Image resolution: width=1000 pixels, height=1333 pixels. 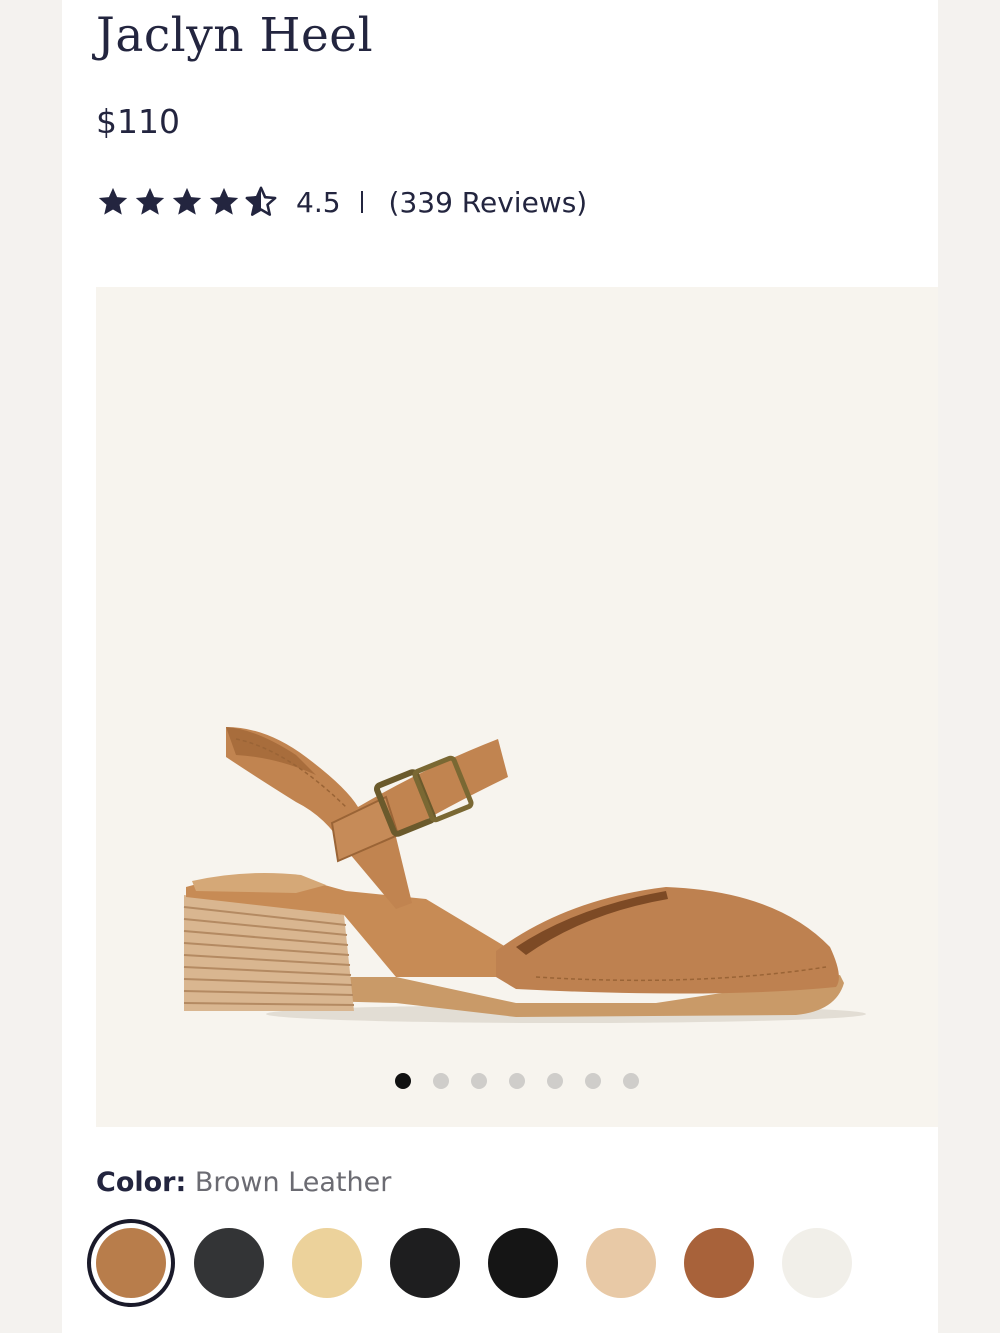 What do you see at coordinates (488, 202) in the screenshot?
I see `review-count-link: (339 Reviews)` at bounding box center [488, 202].